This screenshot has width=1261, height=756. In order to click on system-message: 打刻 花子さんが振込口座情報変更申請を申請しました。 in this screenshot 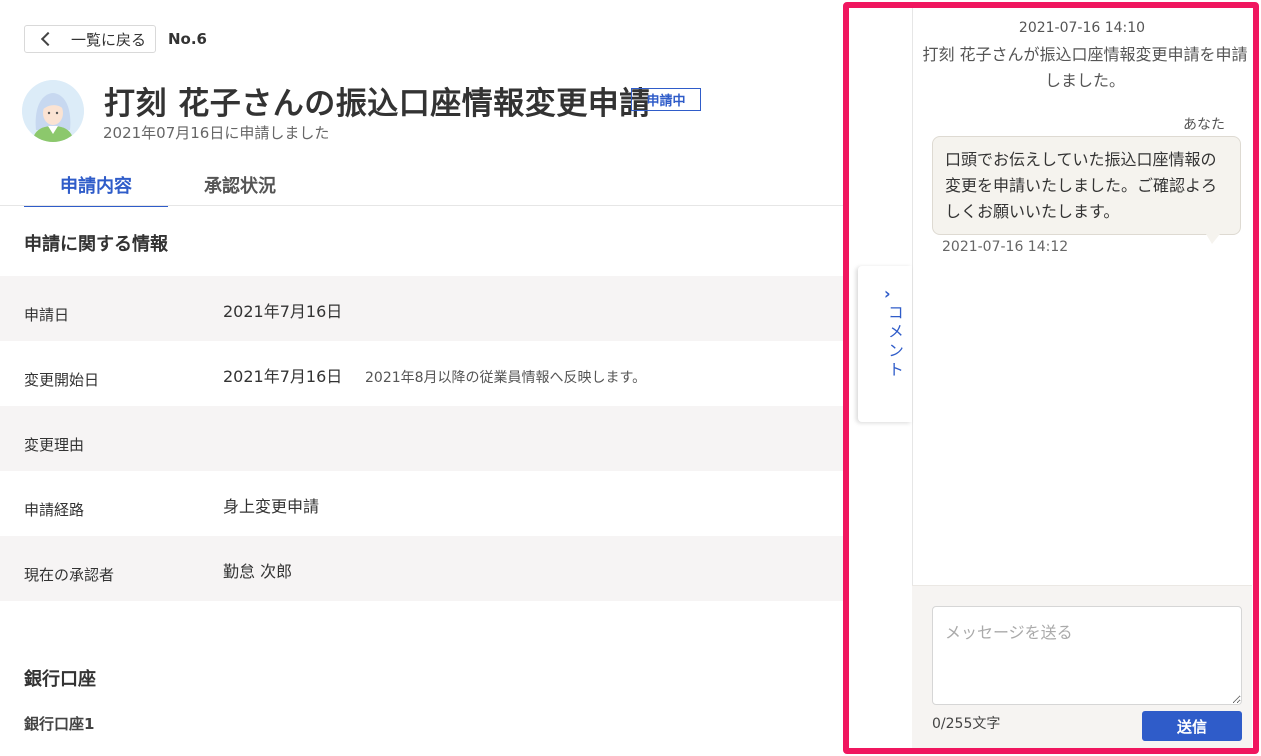, I will do `click(1085, 67)`.